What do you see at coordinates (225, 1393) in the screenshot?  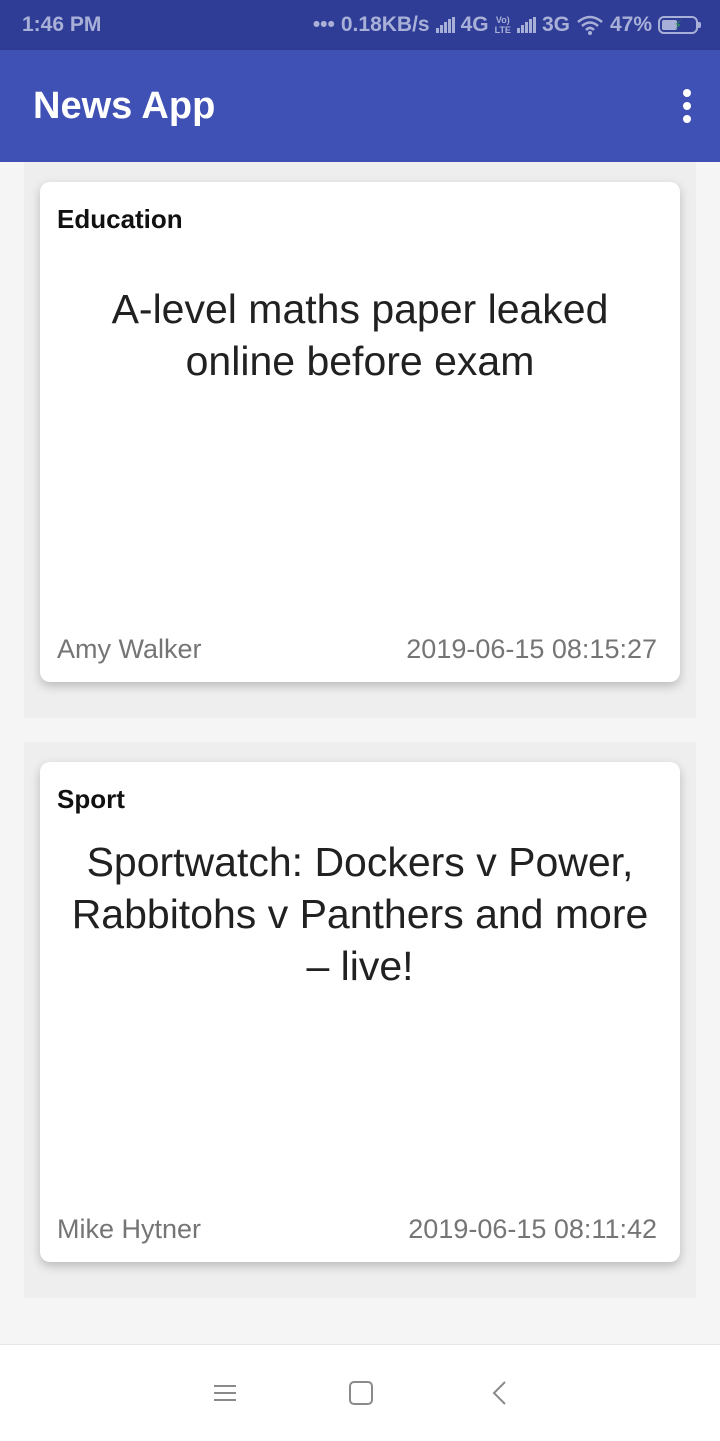 I see `menu-icon` at bounding box center [225, 1393].